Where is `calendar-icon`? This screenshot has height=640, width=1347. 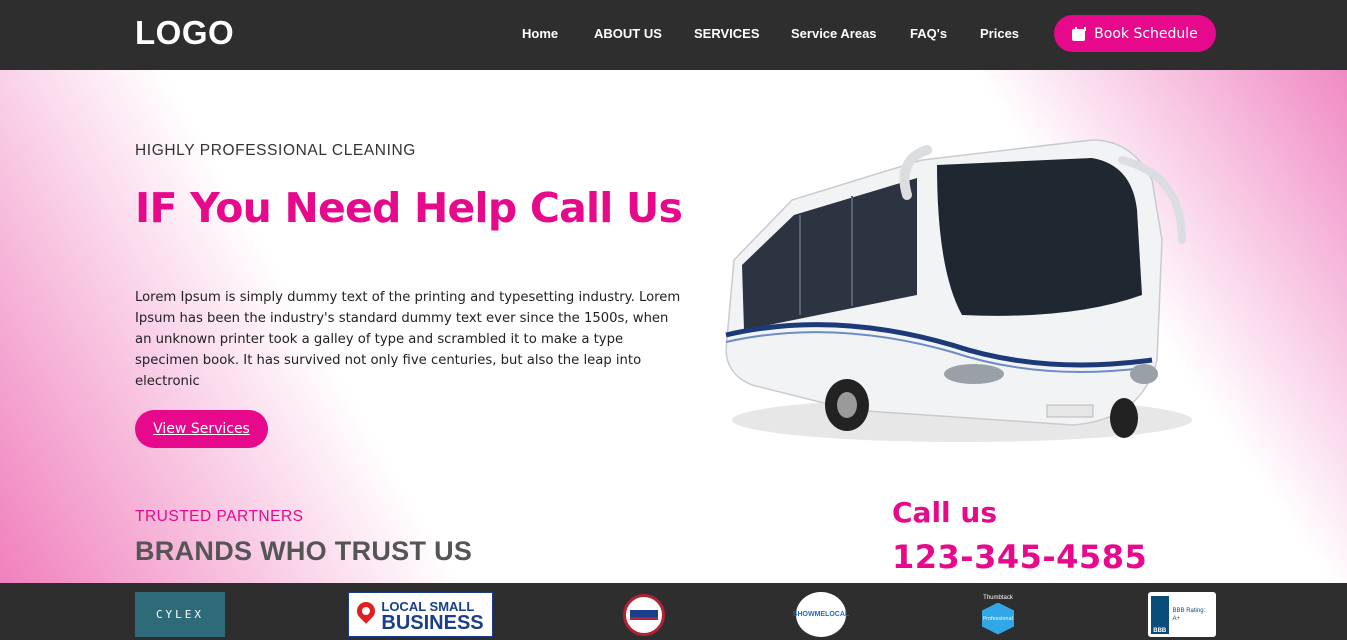
calendar-icon is located at coordinates (1079, 33).